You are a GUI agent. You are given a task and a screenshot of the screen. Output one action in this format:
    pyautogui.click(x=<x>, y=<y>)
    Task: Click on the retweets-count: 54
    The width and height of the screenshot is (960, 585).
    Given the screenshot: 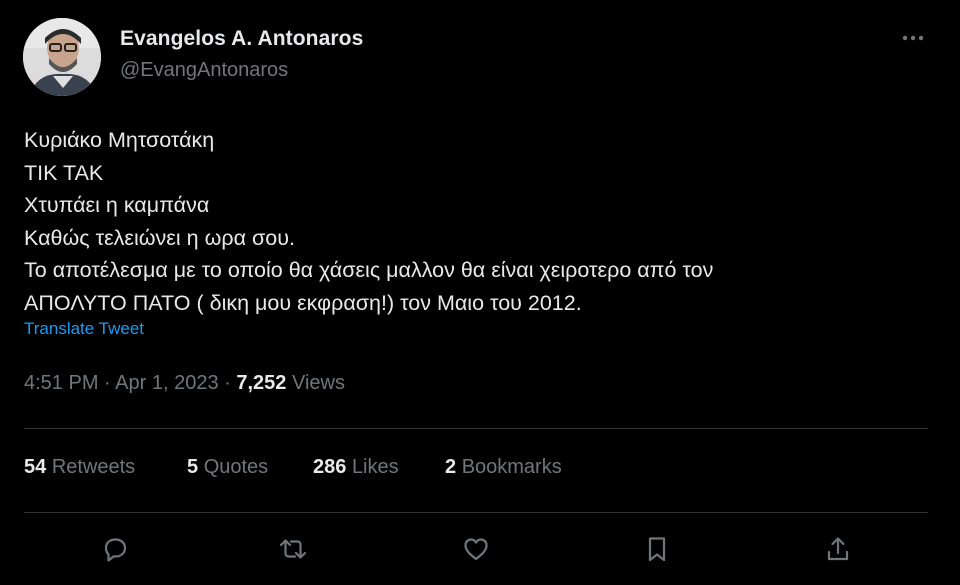 What is the action you would take?
    pyautogui.click(x=35, y=467)
    